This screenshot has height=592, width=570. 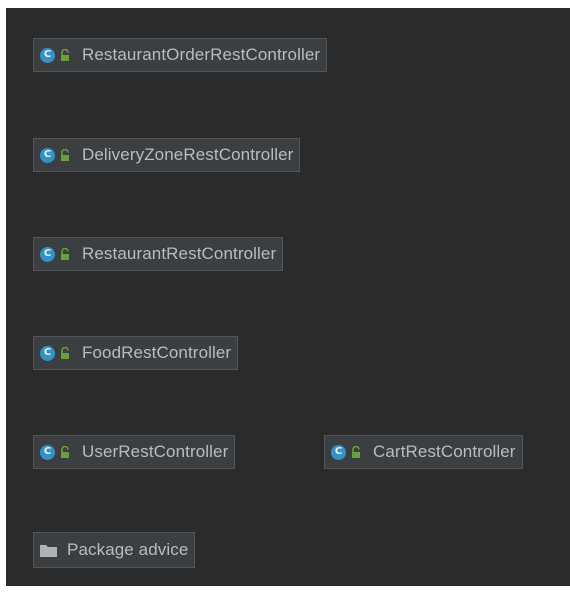 I want to click on class-node-food-rest-controller: C FoodRestController, so click(x=136, y=353).